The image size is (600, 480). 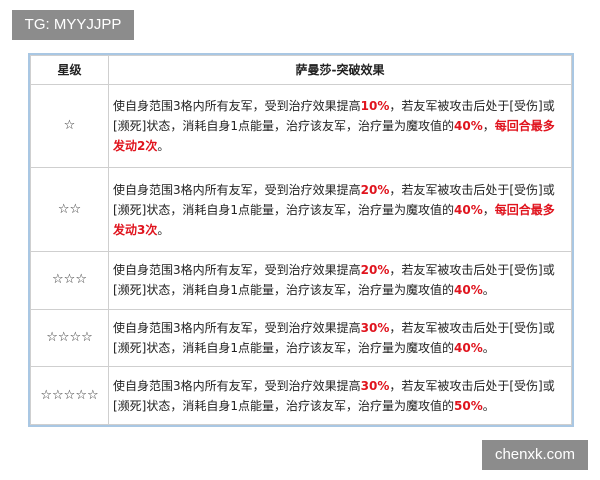 I want to click on star-level-cell: ☆☆☆, so click(x=69, y=280).